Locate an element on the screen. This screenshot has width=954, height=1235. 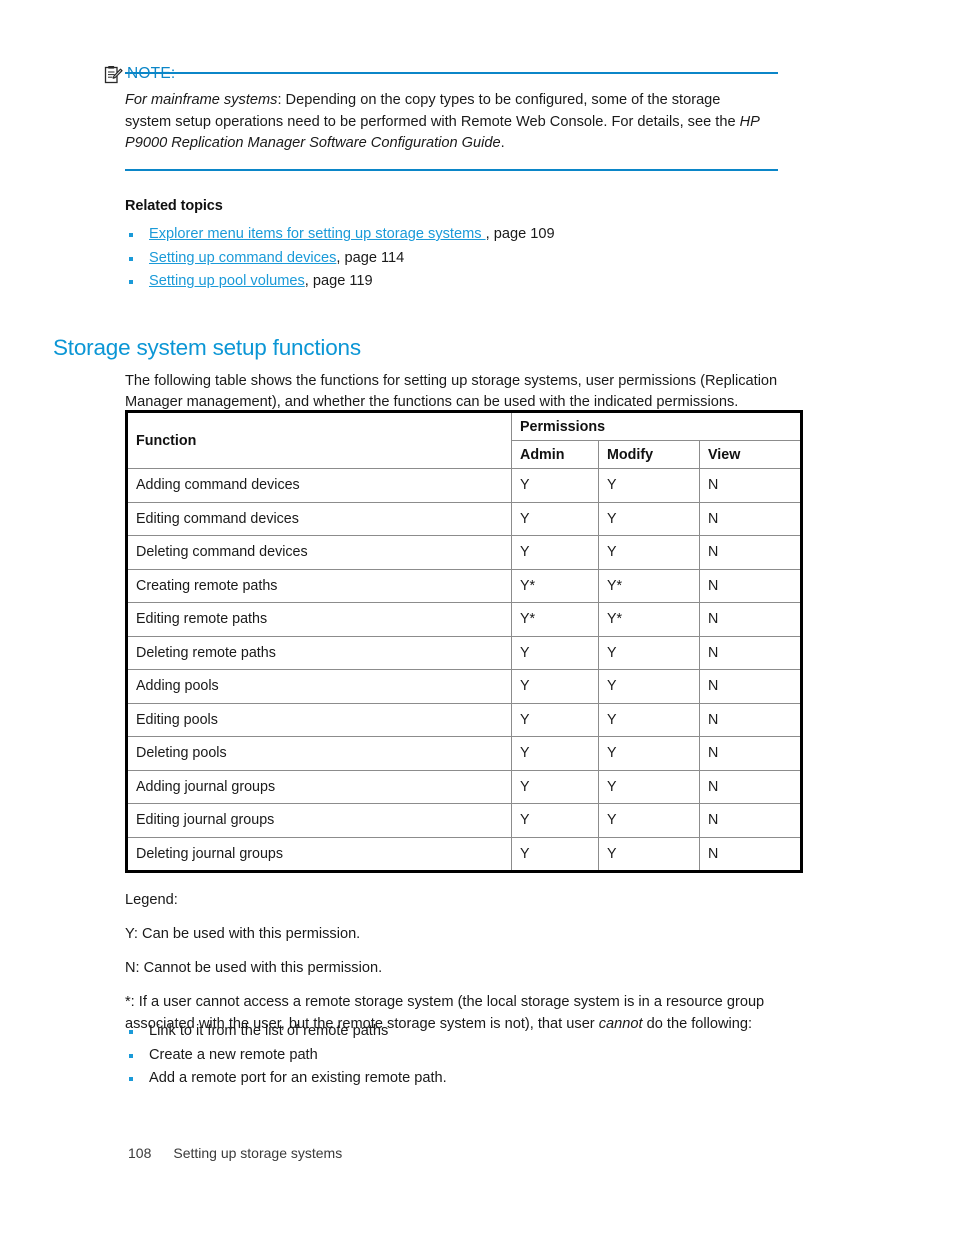
cell-function: Editing journal groups is located at coordinates (319, 820).